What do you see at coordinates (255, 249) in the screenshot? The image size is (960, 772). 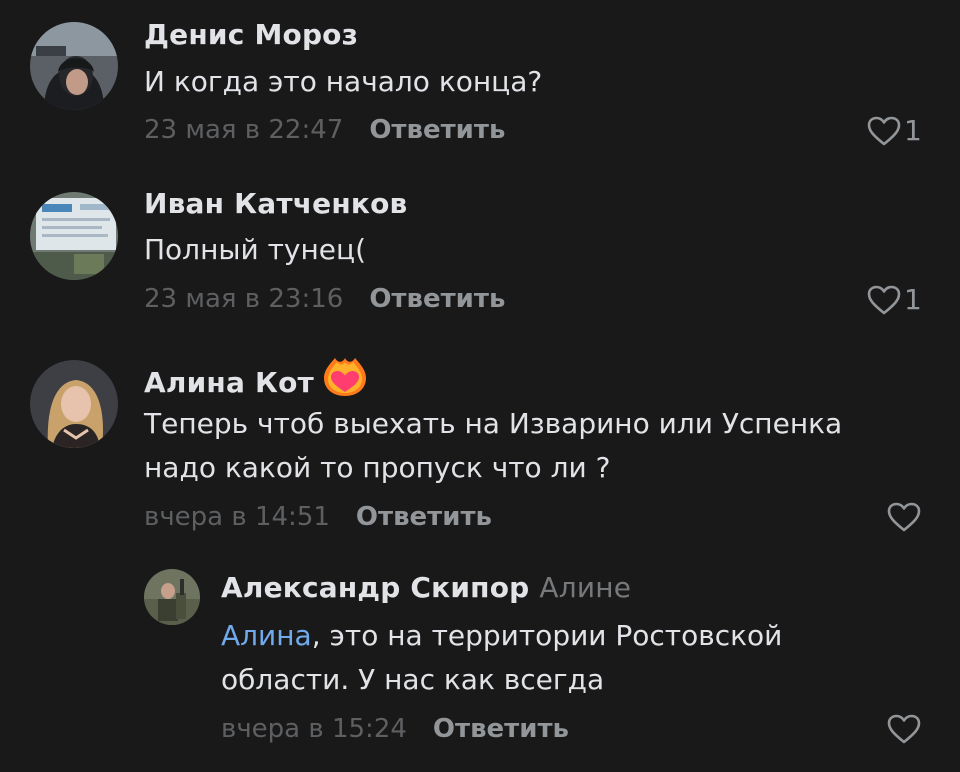 I see `comment-text: Полный тунец(` at bounding box center [255, 249].